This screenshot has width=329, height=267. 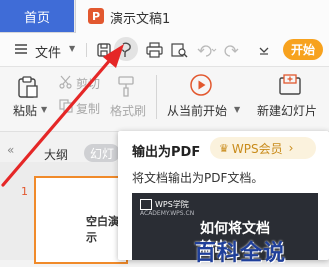 What do you see at coordinates (198, 178) in the screenshot?
I see `tooltip-description: 将文档输出为PDF文档。` at bounding box center [198, 178].